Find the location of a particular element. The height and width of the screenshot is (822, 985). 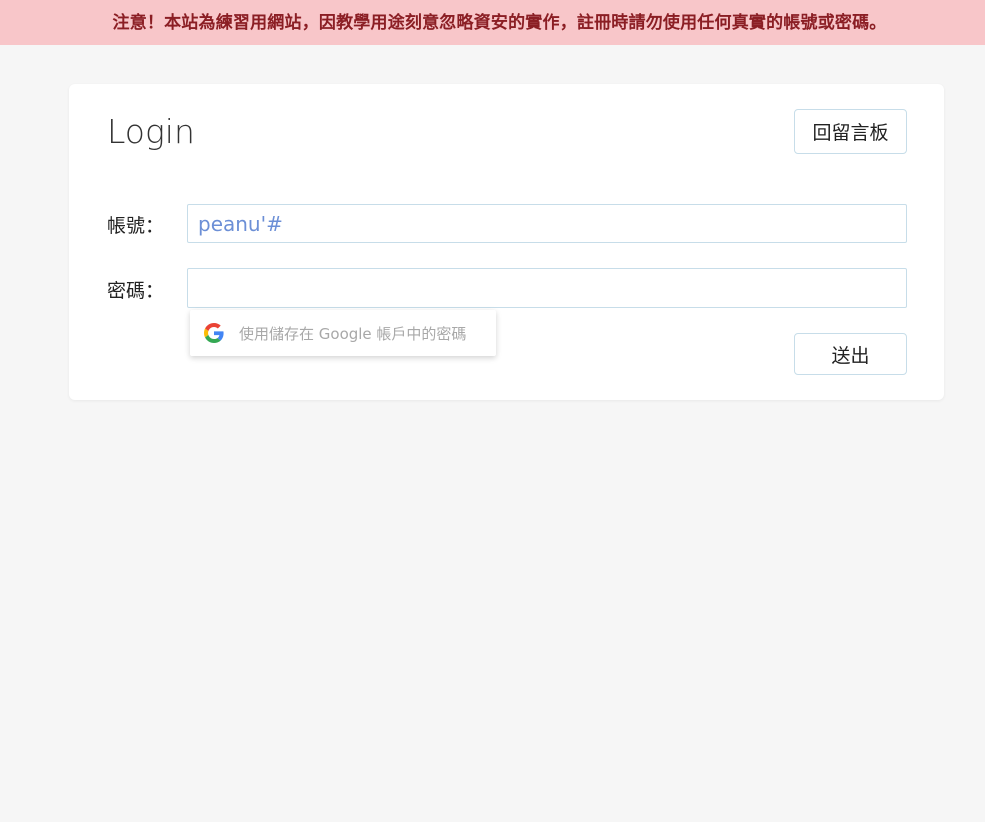

back-to-board-button: 回留言板 is located at coordinates (850, 131).